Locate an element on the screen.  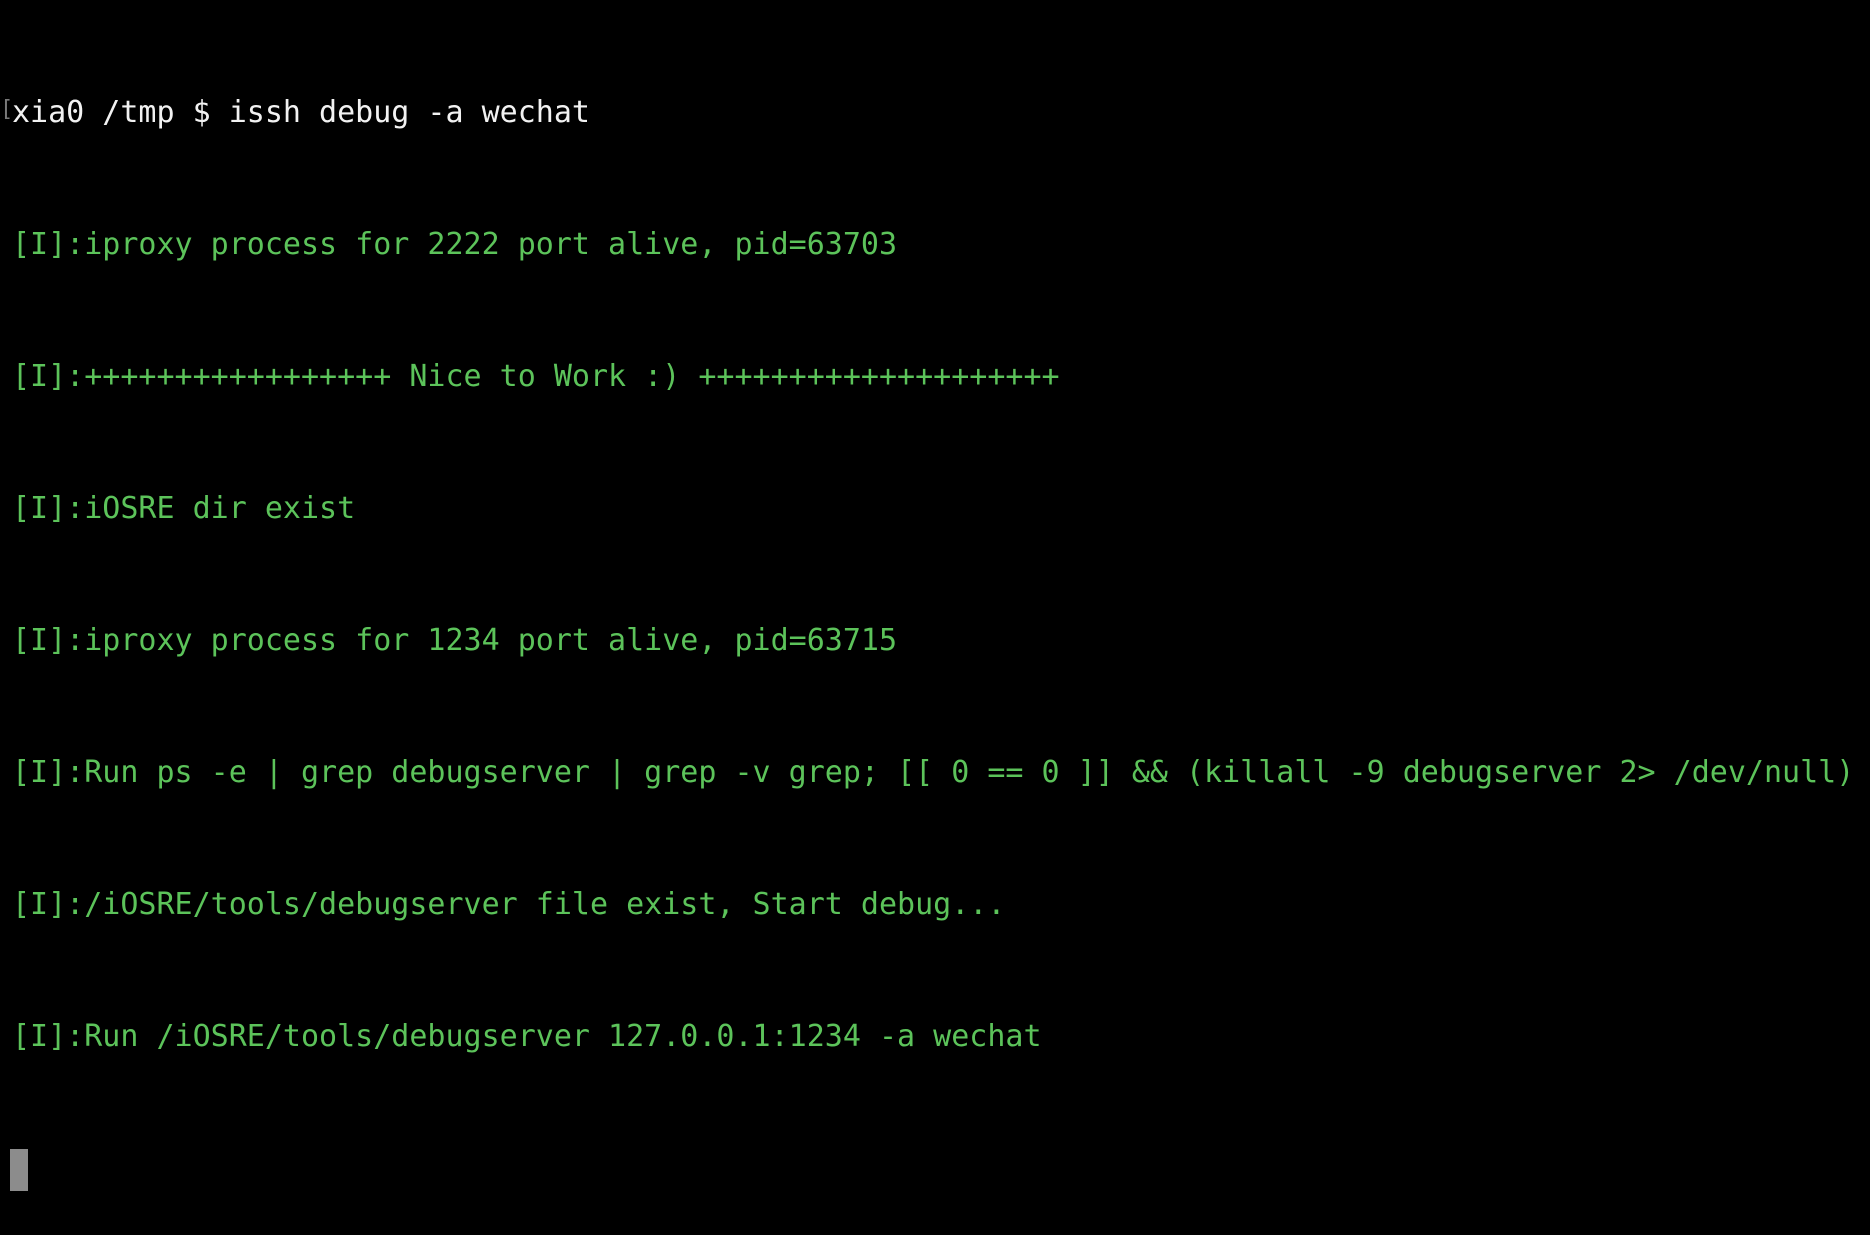
text-cursor is located at coordinates (19, 1170).